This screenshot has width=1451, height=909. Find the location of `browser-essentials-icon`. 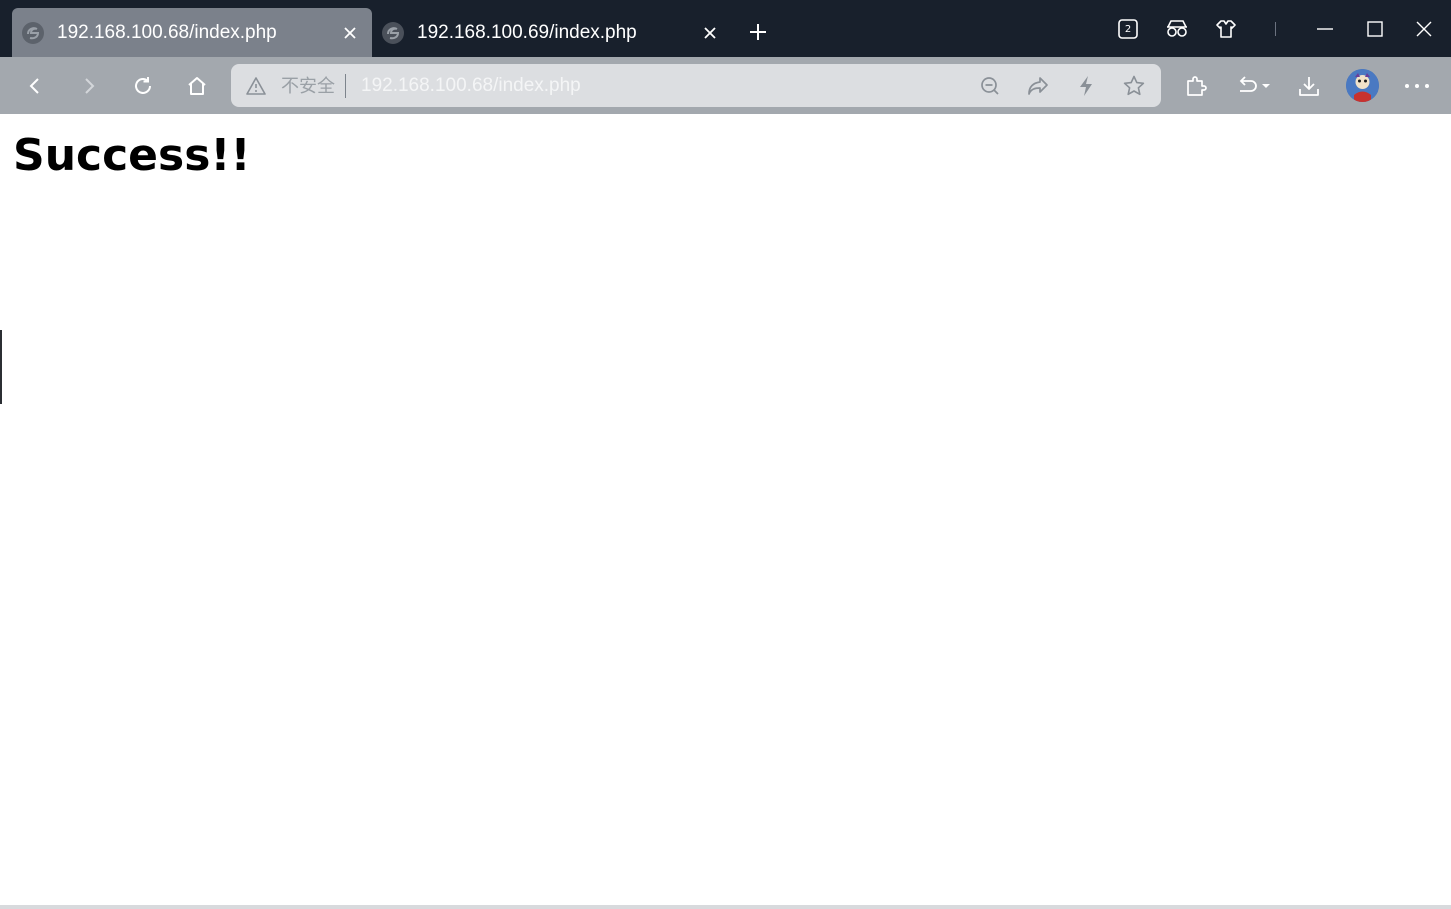

browser-essentials-icon is located at coordinates (1177, 29).